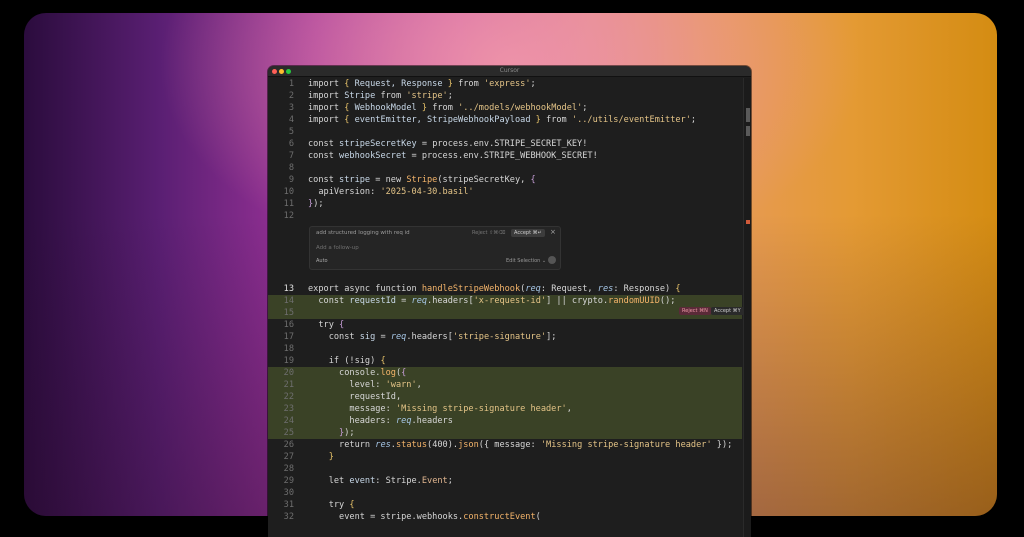 This screenshot has width=1024, height=537. Describe the element at coordinates (288, 409) in the screenshot. I see `line-number: 23` at that location.